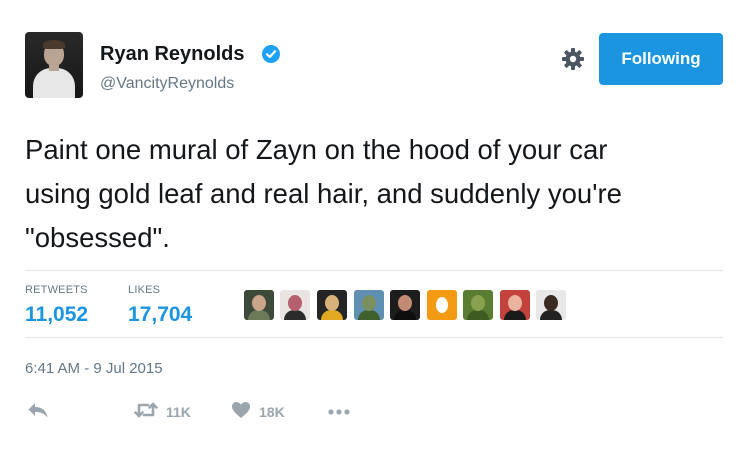 This screenshot has width=738, height=461. I want to click on likes-count: 17,704, so click(160, 315).